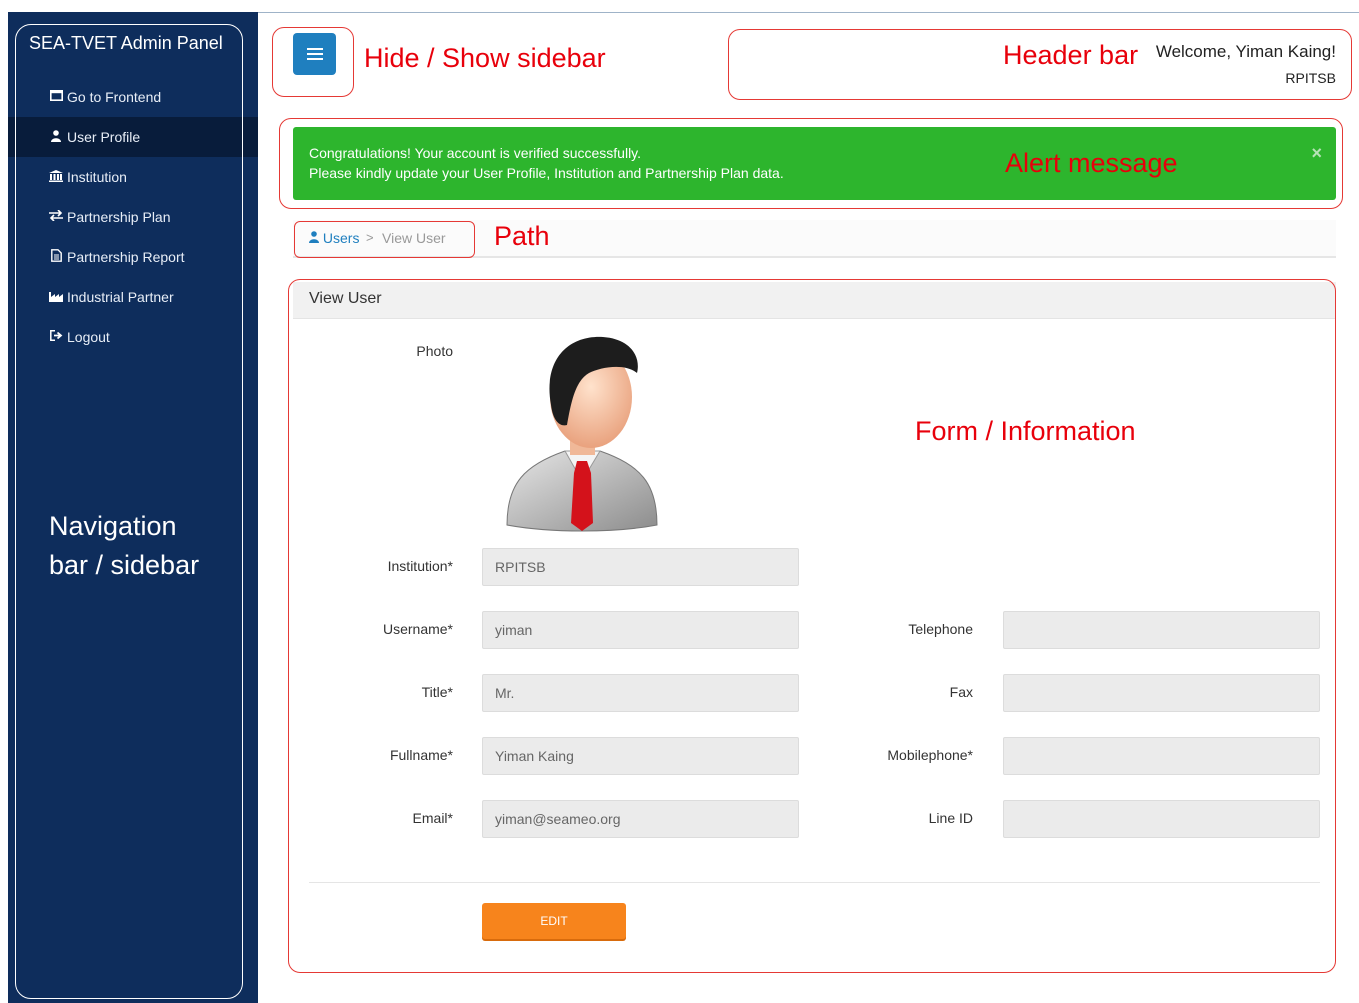  What do you see at coordinates (56, 257) in the screenshot?
I see `document-icon` at bounding box center [56, 257].